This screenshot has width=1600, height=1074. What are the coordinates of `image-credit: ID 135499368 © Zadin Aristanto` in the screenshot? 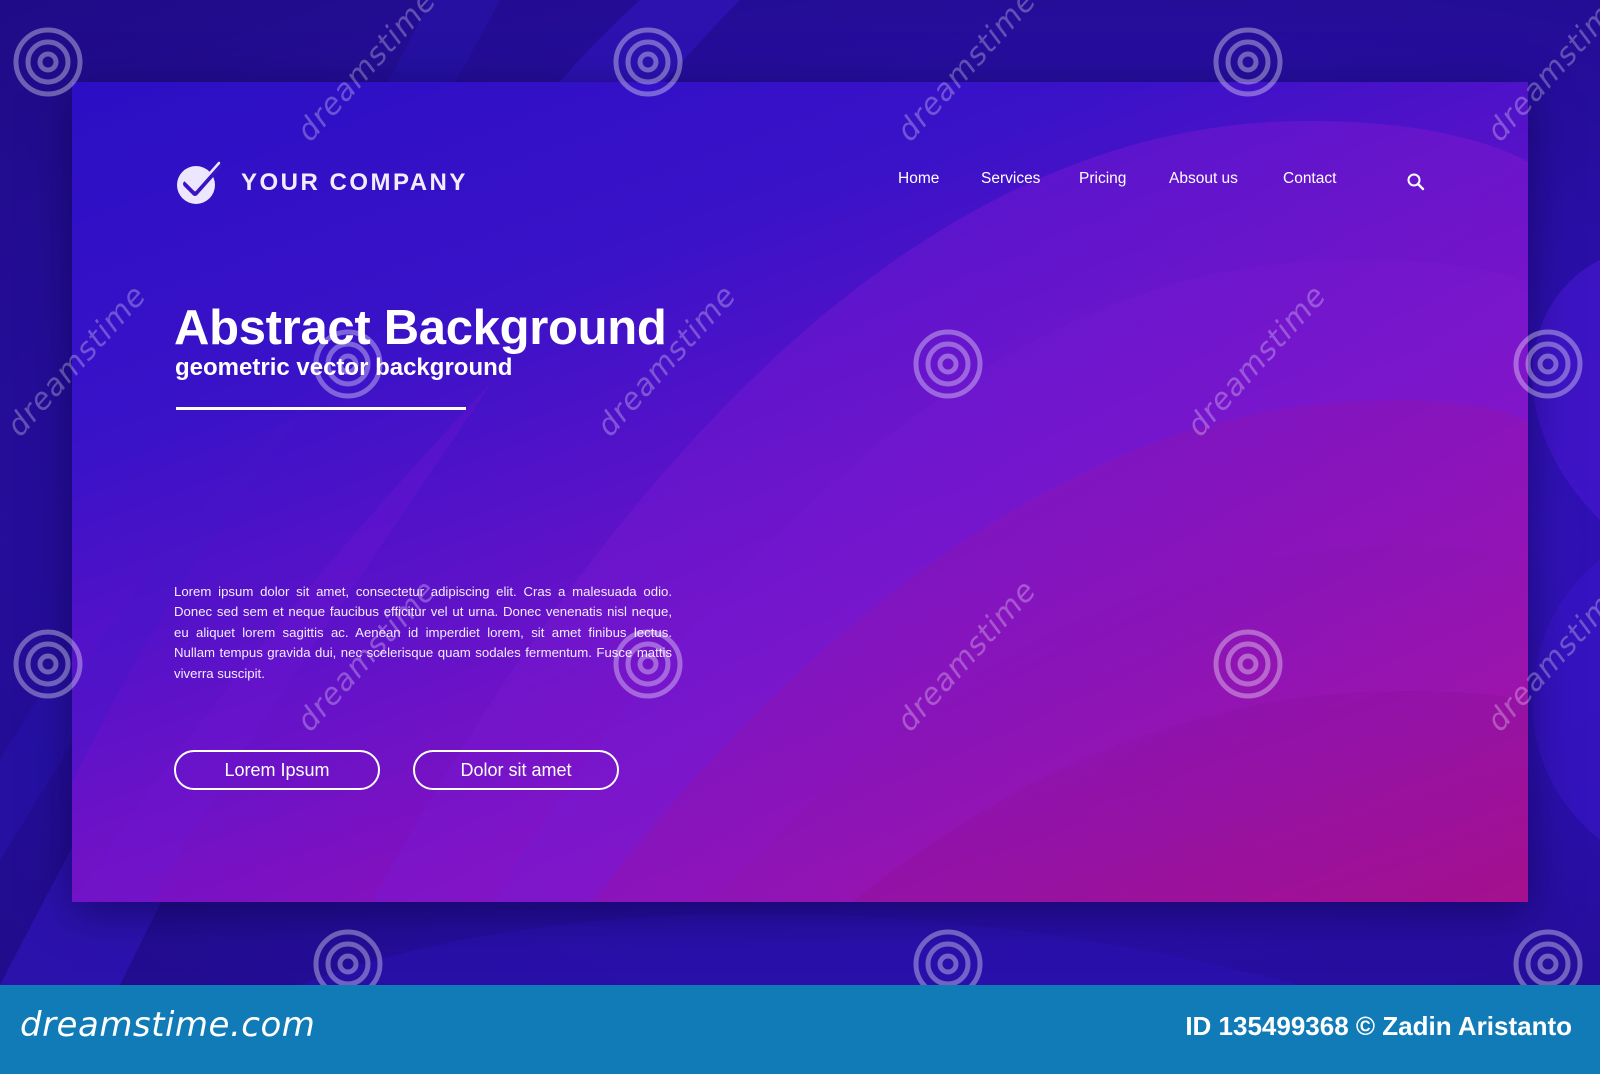 It's located at (1378, 1026).